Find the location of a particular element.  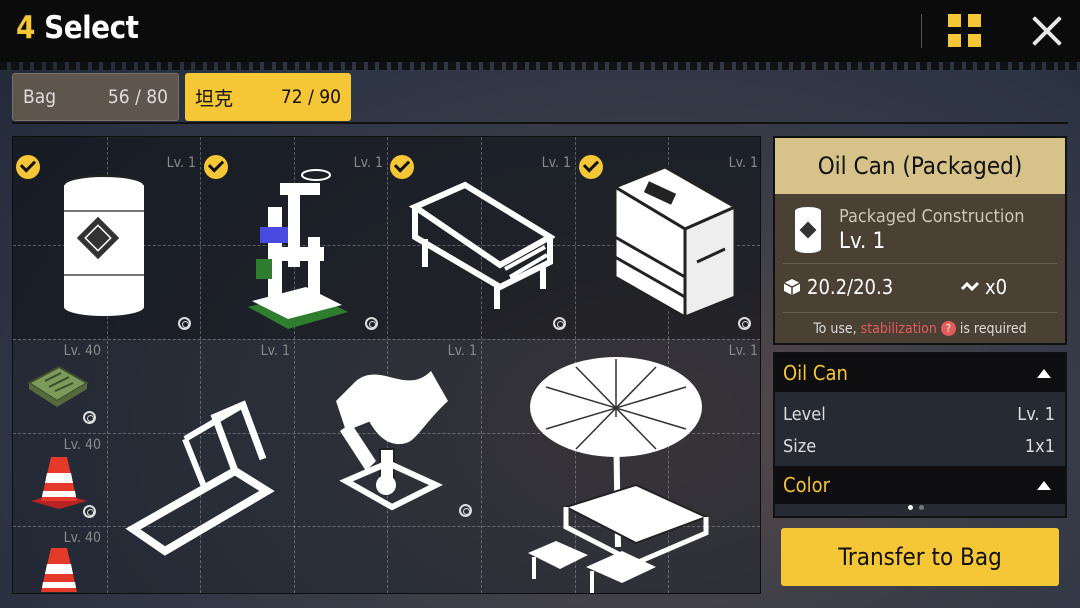

weight-cube-icon is located at coordinates (792, 287).